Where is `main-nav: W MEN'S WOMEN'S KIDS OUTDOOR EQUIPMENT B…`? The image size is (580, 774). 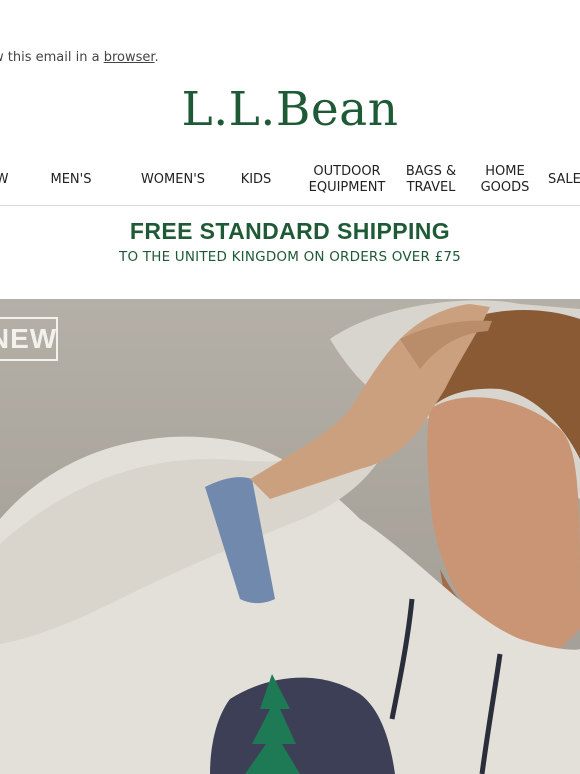 main-nav: W MEN'S WOMEN'S KIDS OUTDOOR EQUIPMENT B… is located at coordinates (290, 182).